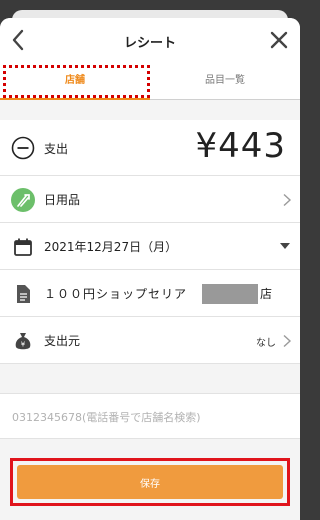 This screenshot has height=520, width=320. What do you see at coordinates (23, 294) in the screenshot?
I see `document-icon` at bounding box center [23, 294].